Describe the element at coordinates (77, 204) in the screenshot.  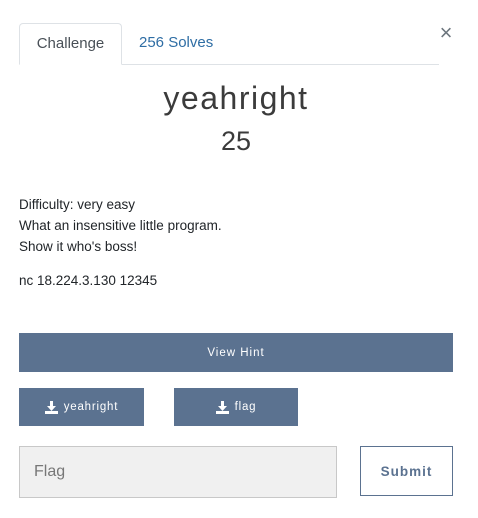
I see `description-line: Difficulty: very easy` at that location.